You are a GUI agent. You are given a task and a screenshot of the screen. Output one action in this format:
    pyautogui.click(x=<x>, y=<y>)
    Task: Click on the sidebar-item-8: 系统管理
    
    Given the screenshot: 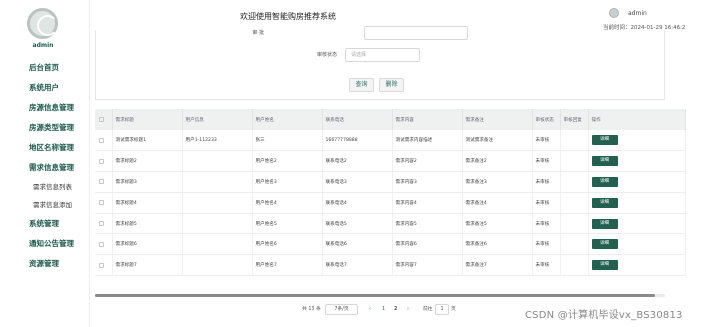 What is the action you would take?
    pyautogui.click(x=43, y=224)
    